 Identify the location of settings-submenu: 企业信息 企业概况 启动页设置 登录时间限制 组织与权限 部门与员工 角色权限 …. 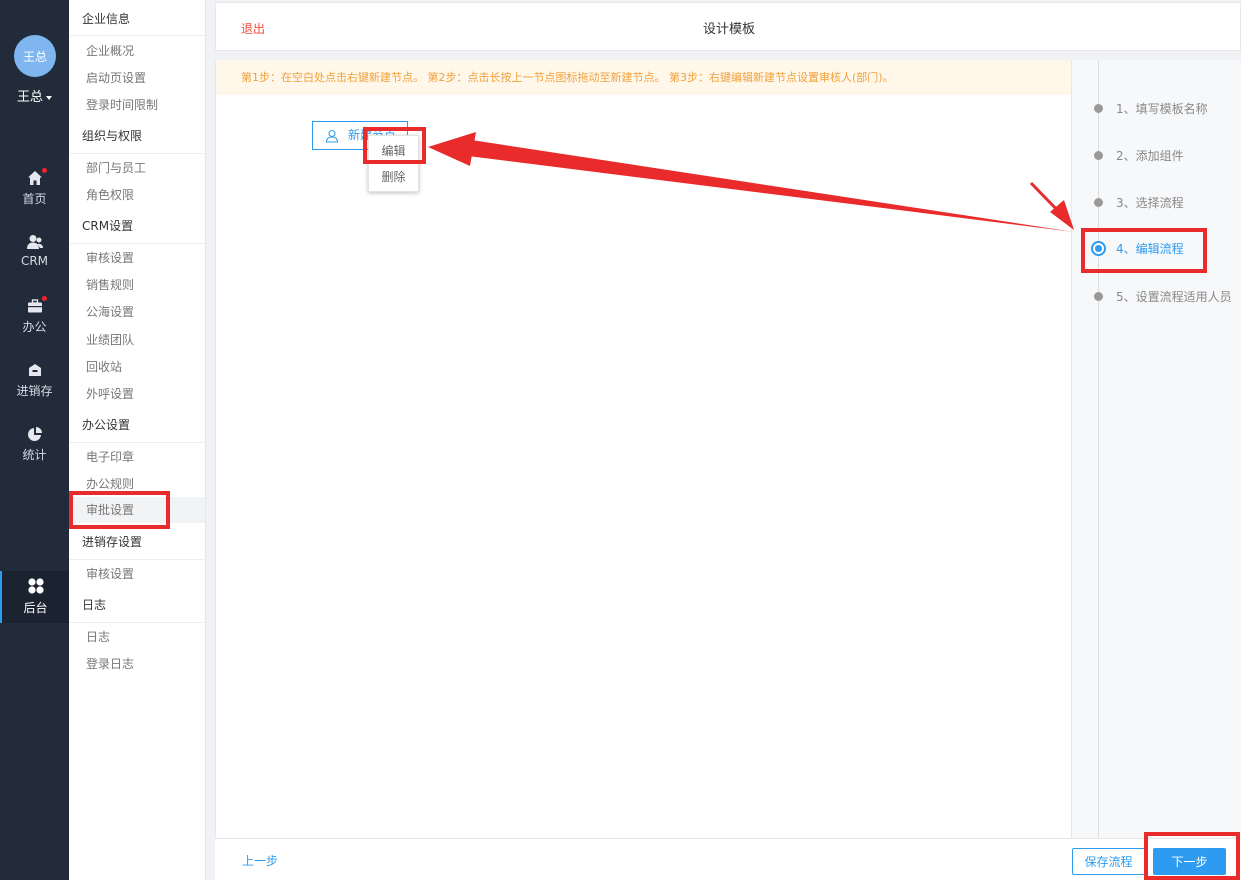
(137, 440).